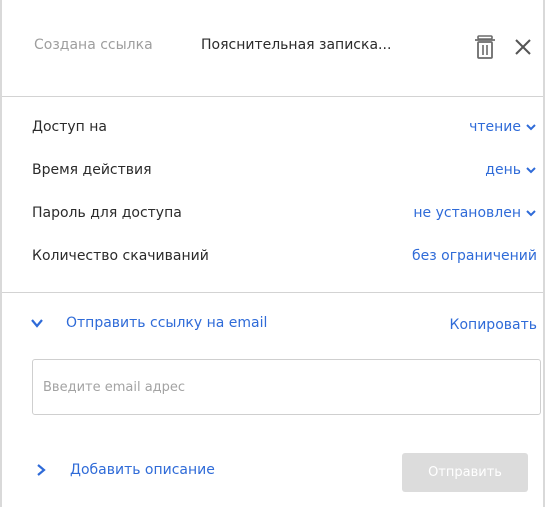  Describe the element at coordinates (107, 213) in the screenshot. I see `password-label: Пароль для доступа` at that location.